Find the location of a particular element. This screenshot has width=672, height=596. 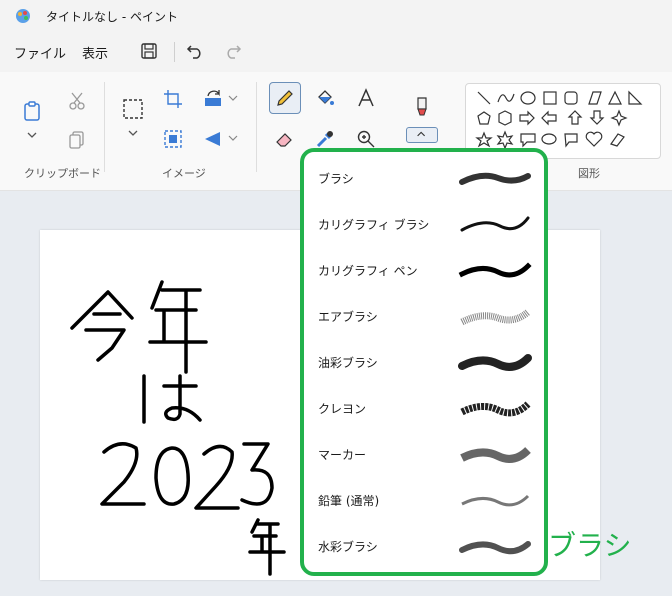

menu-separator is located at coordinates (174, 52).